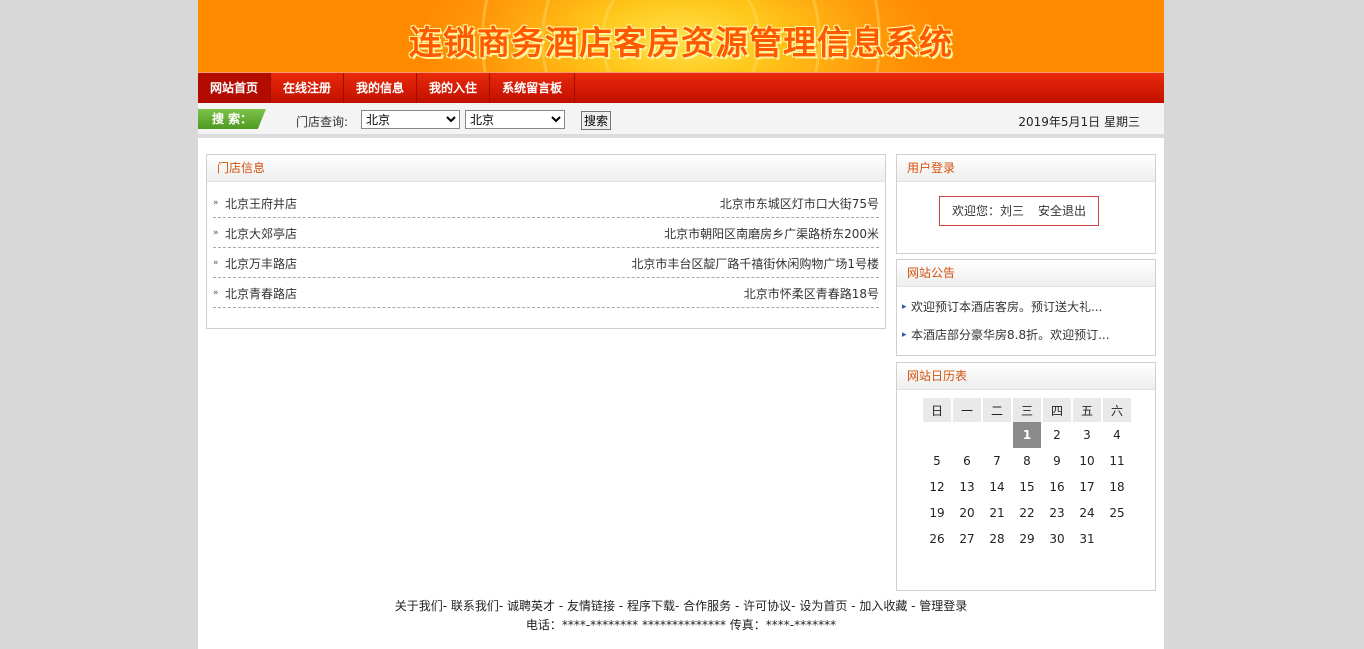 Image resolution: width=1364 pixels, height=649 pixels. Describe the element at coordinates (1087, 461) in the screenshot. I see `calendar-day: 10` at that location.